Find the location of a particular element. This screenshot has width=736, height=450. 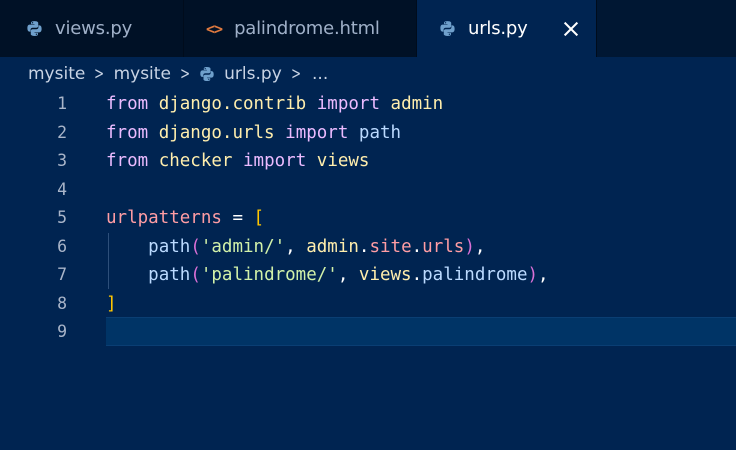

tab-views-py: views.py is located at coordinates (92, 28).